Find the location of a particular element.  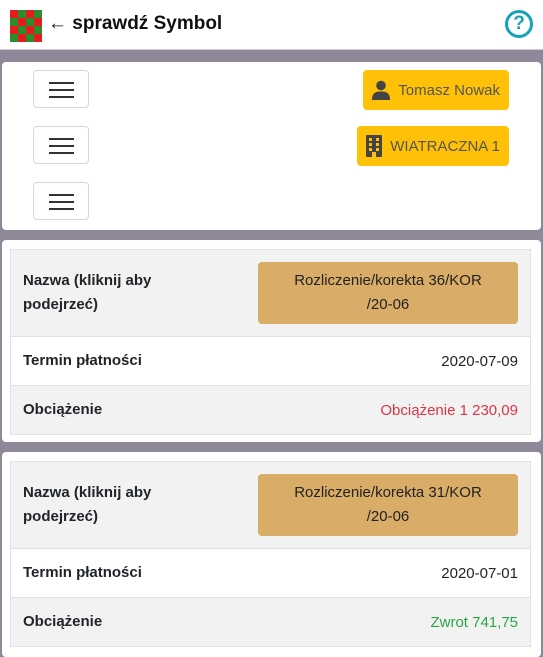

due-date-value: 2020-07-09 is located at coordinates (479, 361).